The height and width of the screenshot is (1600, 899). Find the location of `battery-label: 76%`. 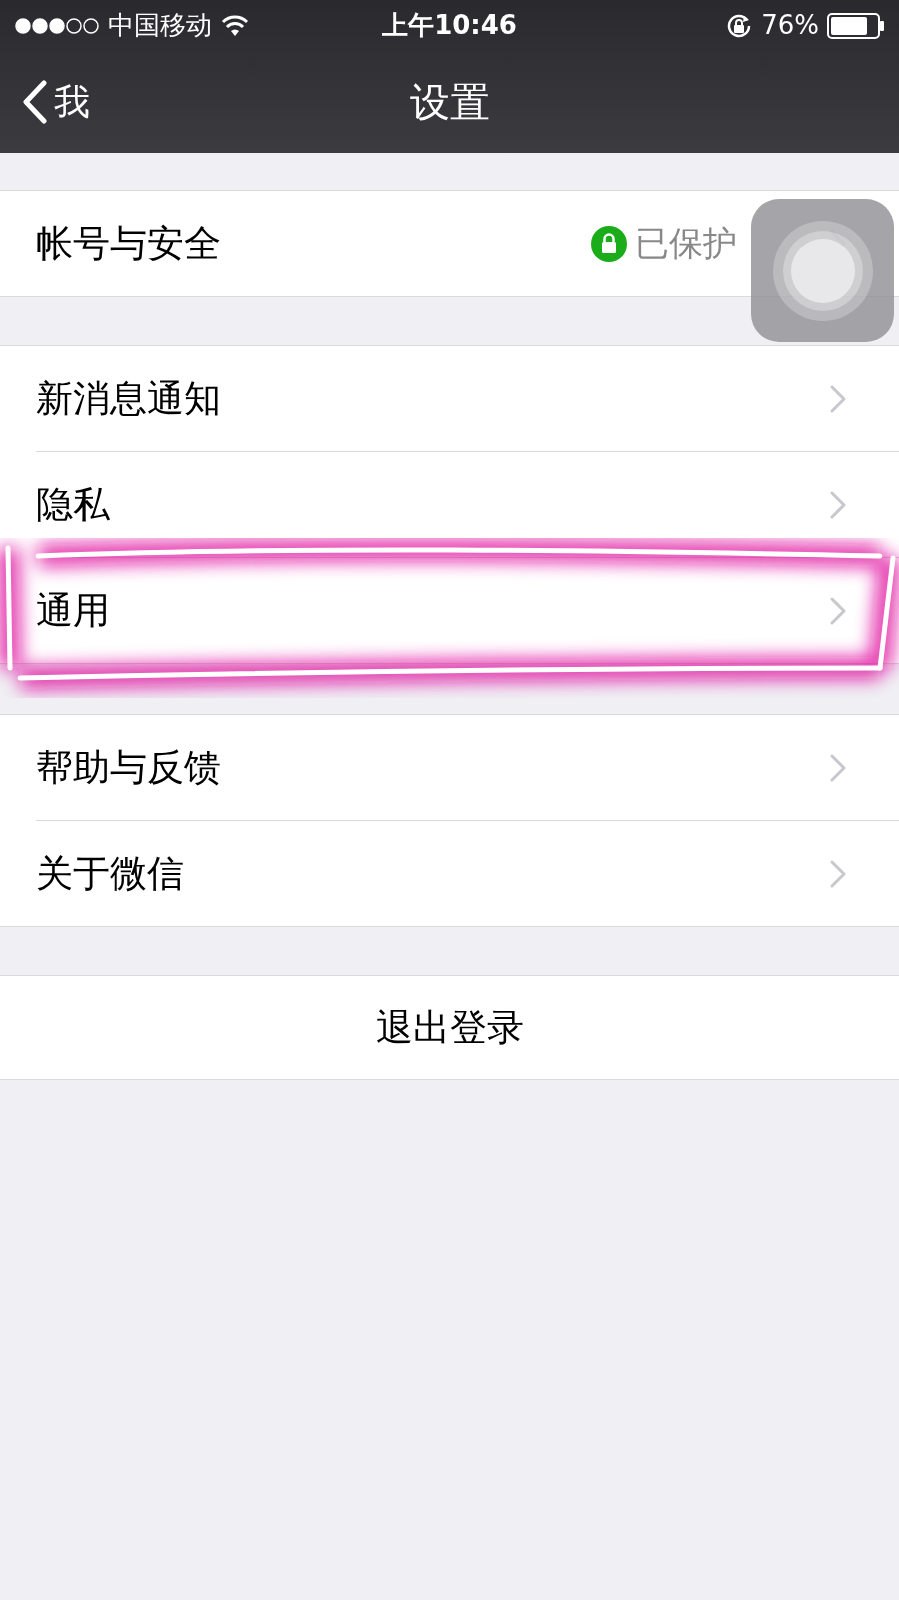

battery-label: 76% is located at coordinates (790, 25).